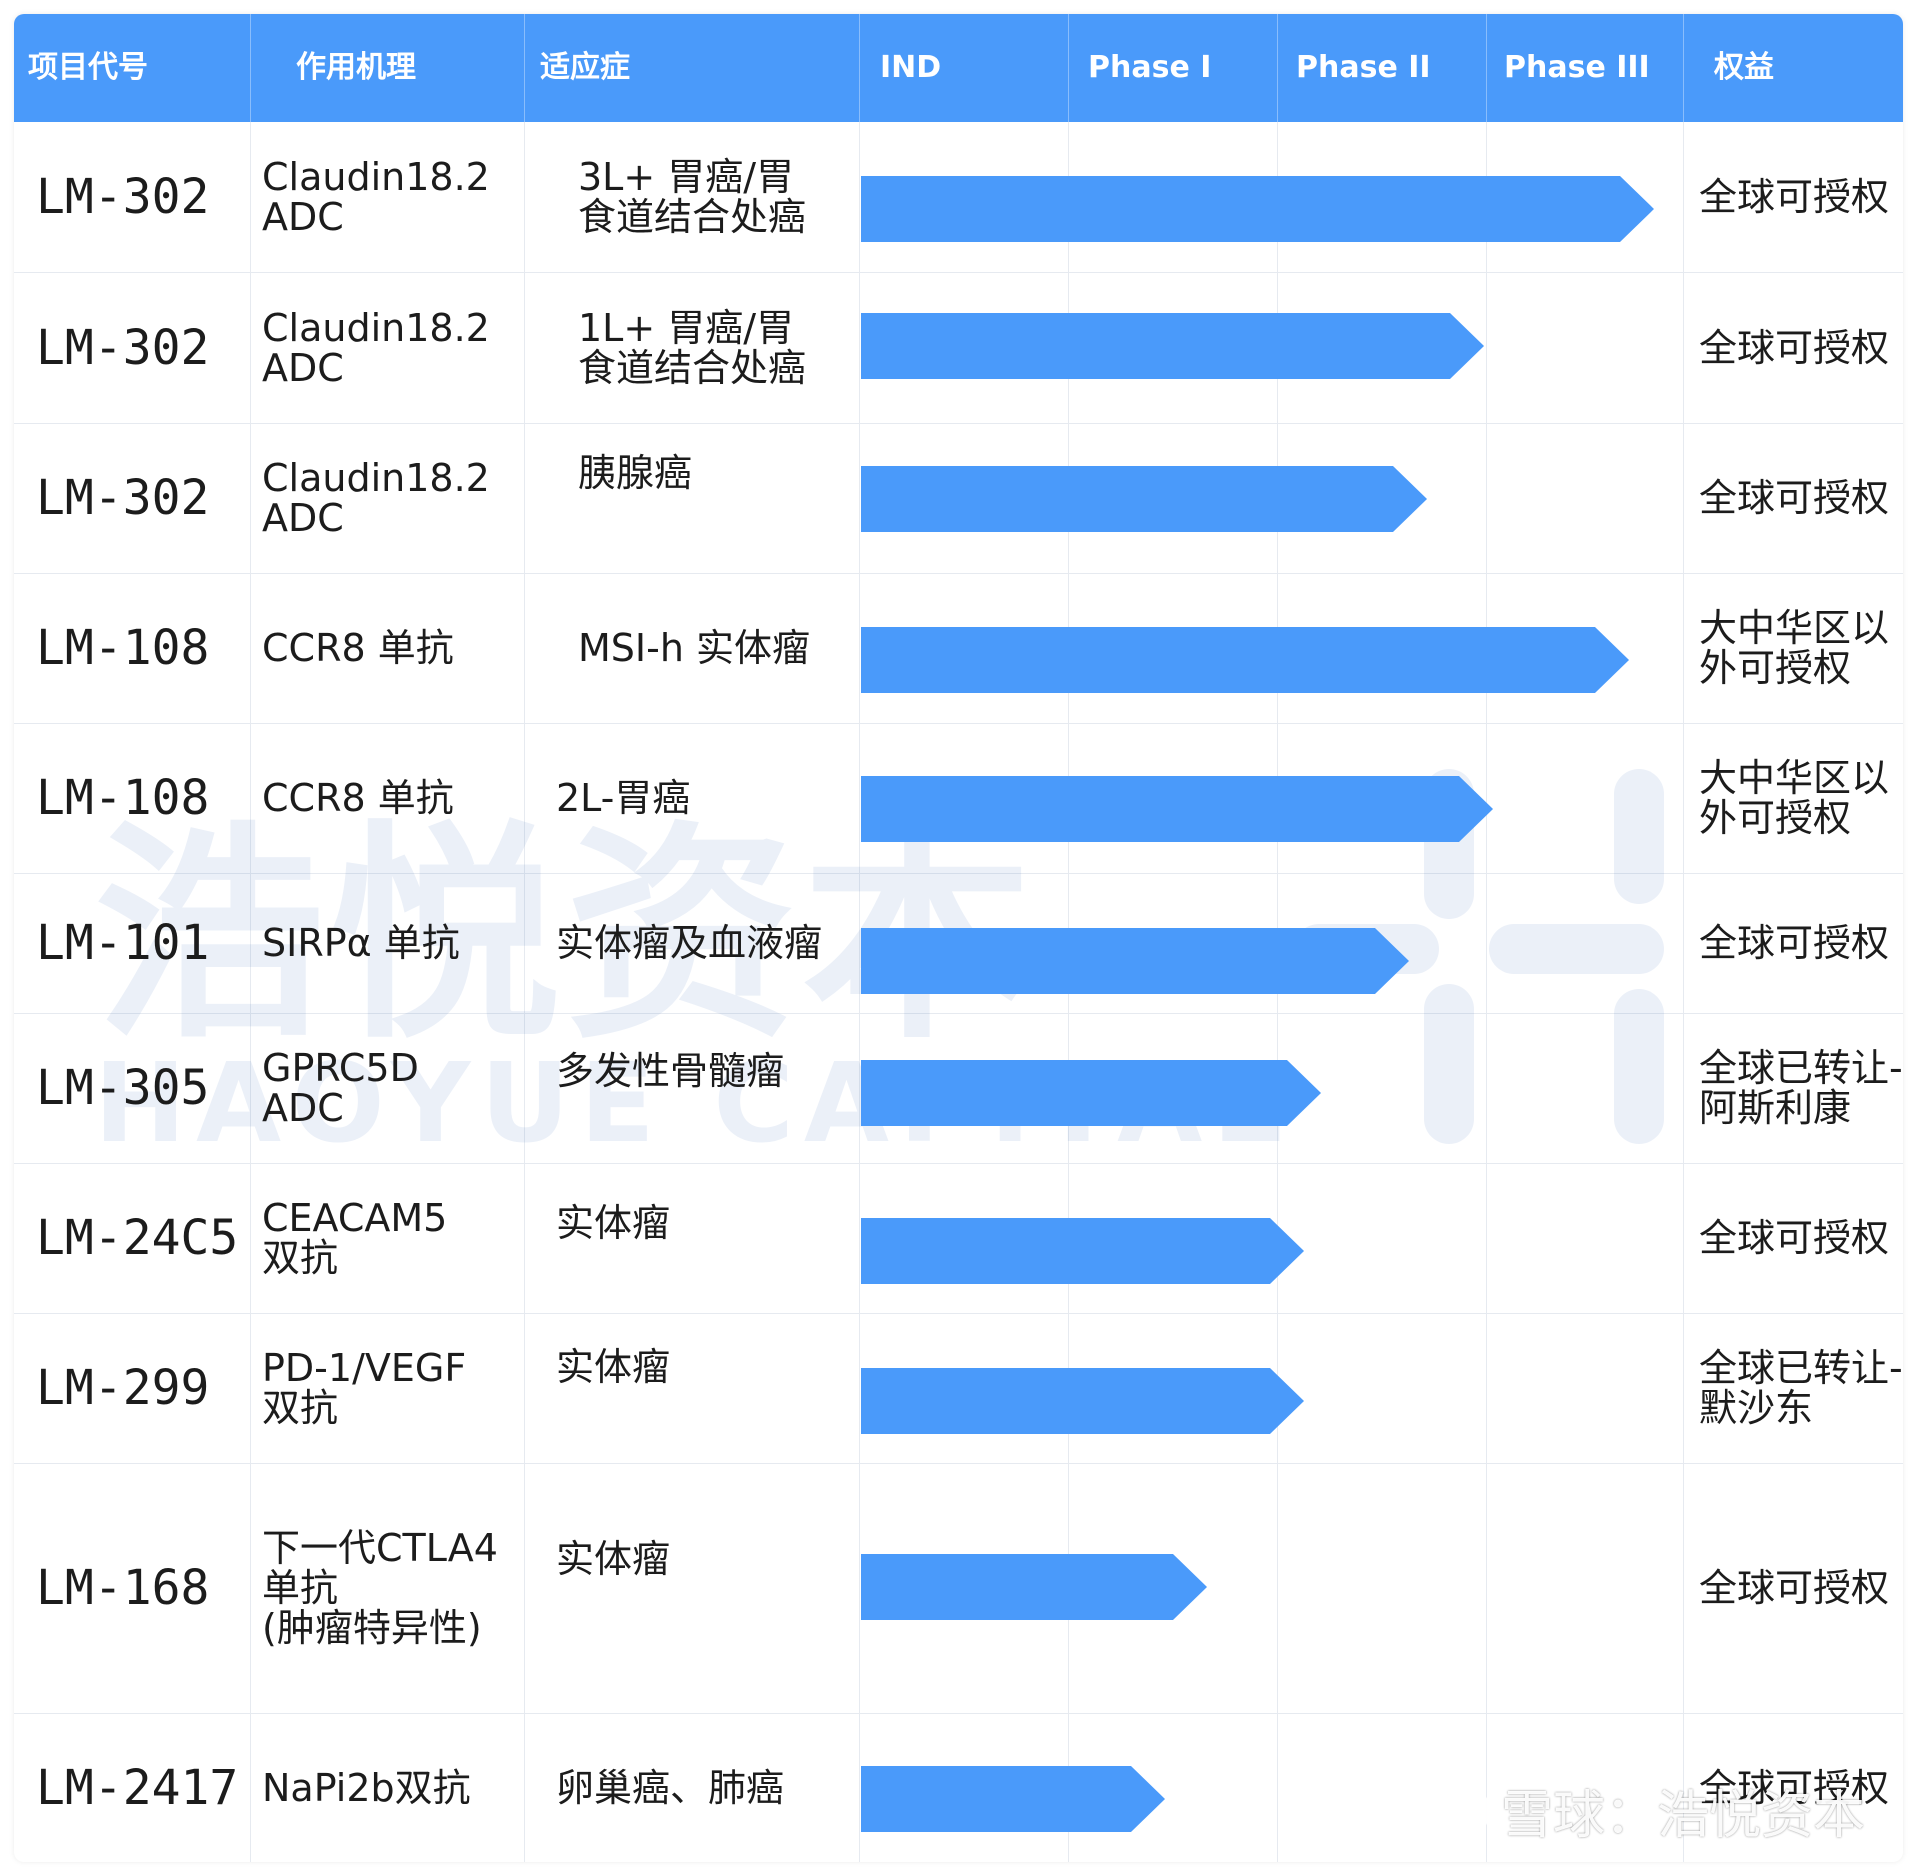  I want to click on header-indication: 适应症, so click(585, 67).